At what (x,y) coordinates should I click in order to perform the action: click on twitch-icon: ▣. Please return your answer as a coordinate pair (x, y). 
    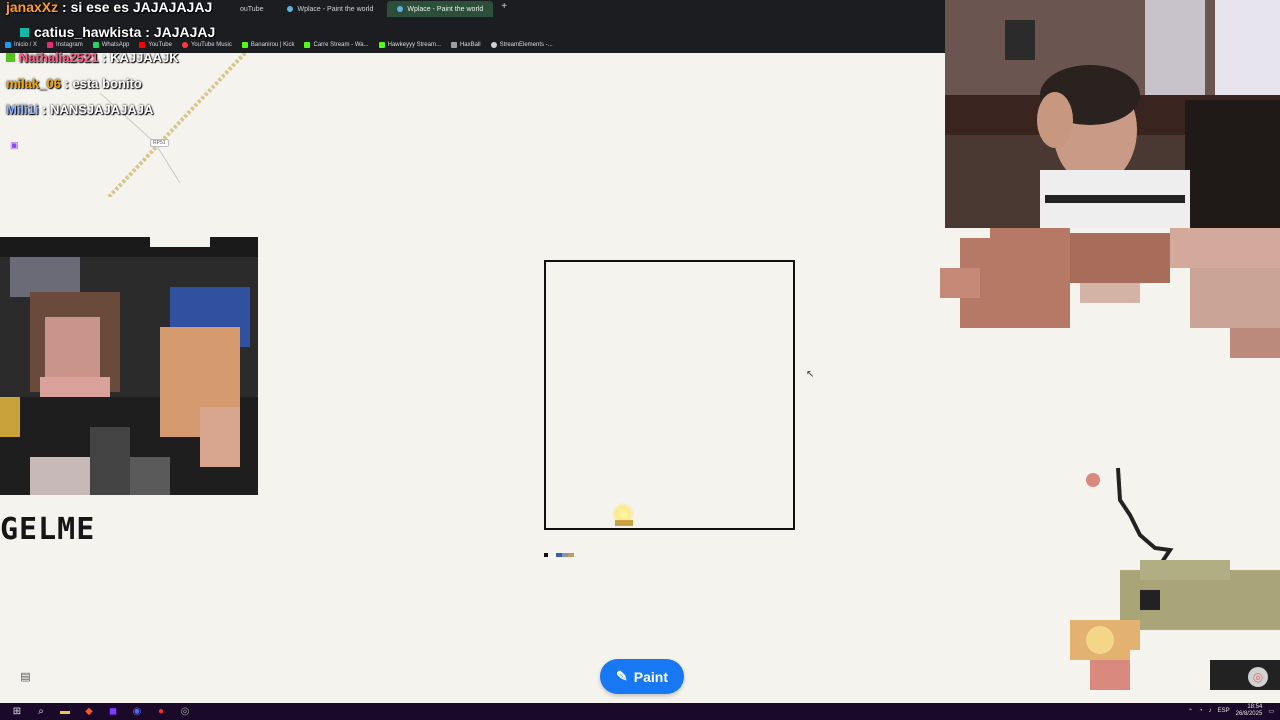
    Looking at the image, I should click on (14, 145).